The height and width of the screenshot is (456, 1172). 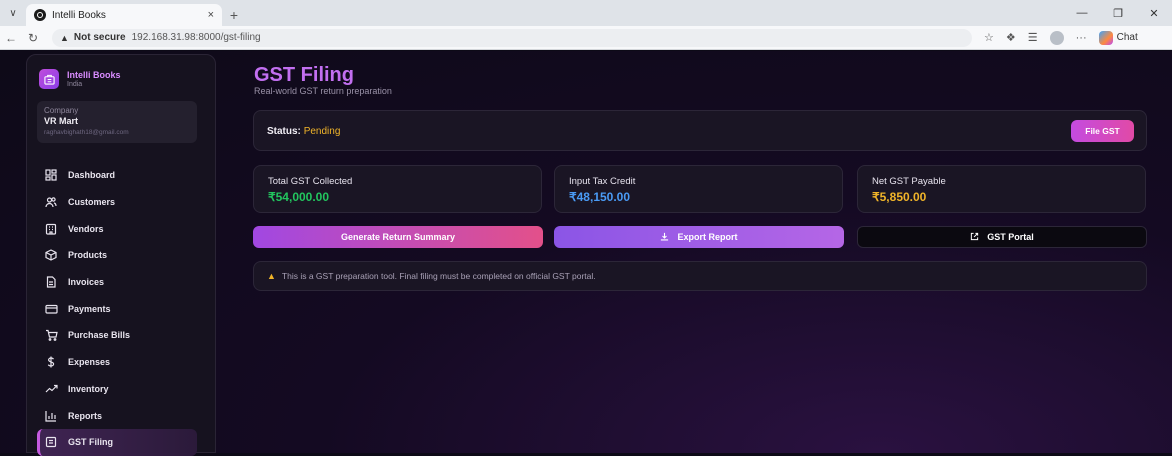 What do you see at coordinates (51, 416) in the screenshot?
I see `bar-chart-icon` at bounding box center [51, 416].